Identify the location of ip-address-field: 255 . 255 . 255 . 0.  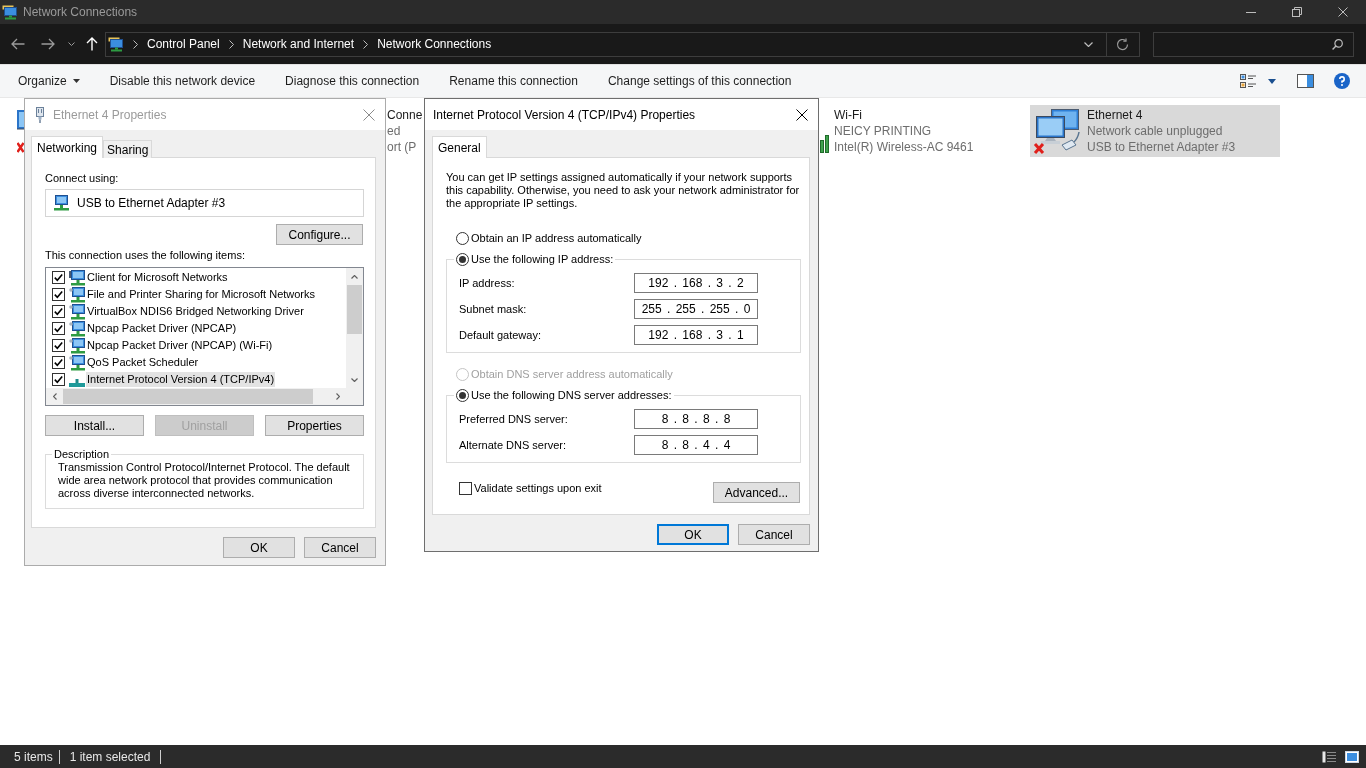
(696, 309).